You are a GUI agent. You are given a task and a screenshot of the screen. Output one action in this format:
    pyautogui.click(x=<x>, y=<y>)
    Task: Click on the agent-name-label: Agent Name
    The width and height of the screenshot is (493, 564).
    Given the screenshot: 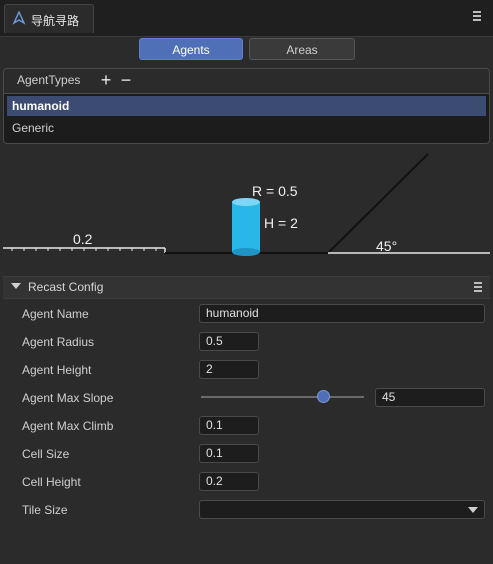 What is the action you would take?
    pyautogui.click(x=55, y=314)
    